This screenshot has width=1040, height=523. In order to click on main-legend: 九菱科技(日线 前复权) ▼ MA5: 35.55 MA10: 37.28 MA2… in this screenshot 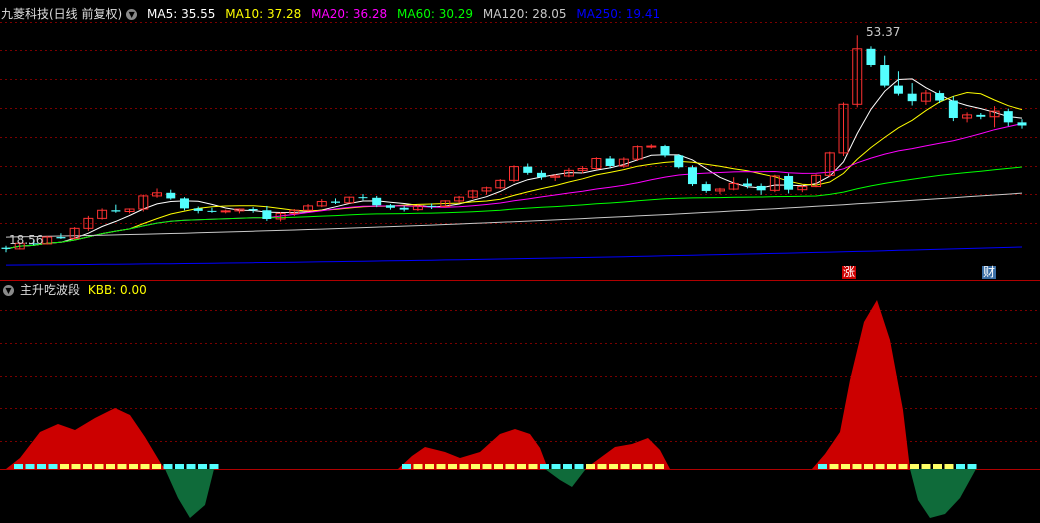, I will do `click(333, 14)`.